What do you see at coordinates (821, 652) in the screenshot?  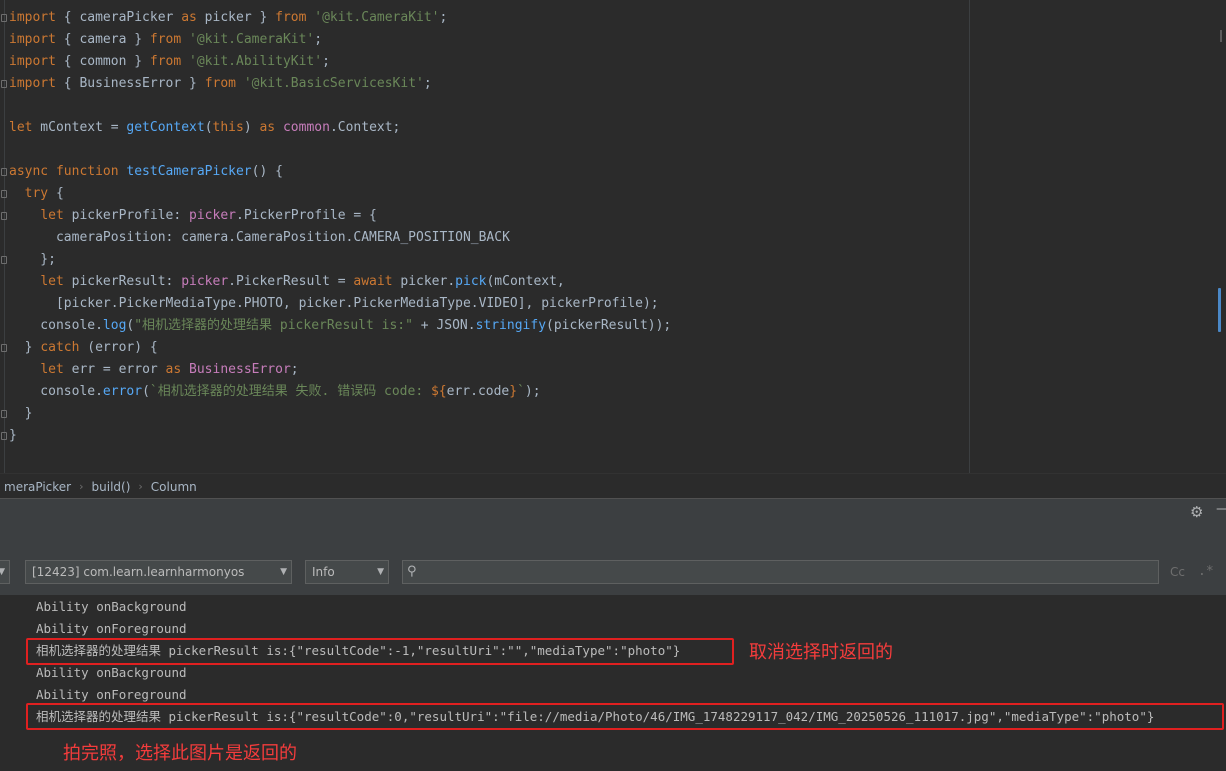 I see `annotation-cancel: 取消选择时返回的` at bounding box center [821, 652].